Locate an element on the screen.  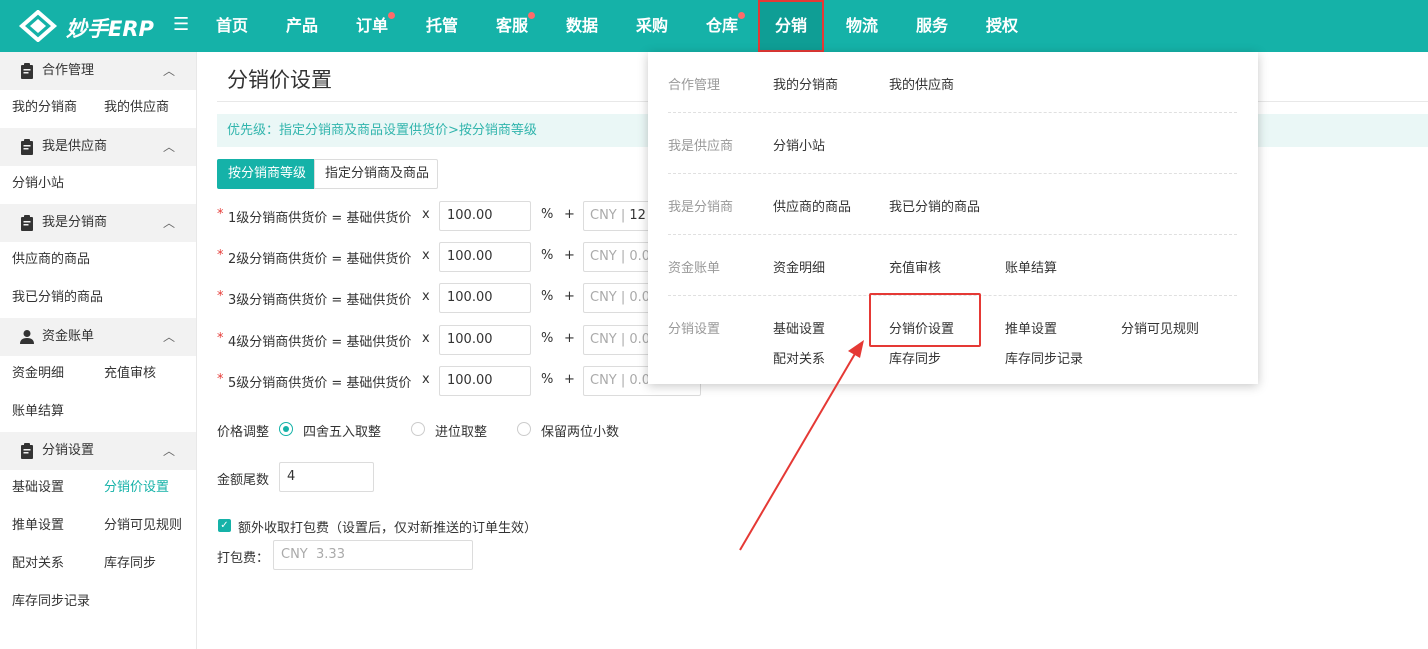
sidebar-group-funds: 资金账单 ︿ is located at coordinates (98, 337).